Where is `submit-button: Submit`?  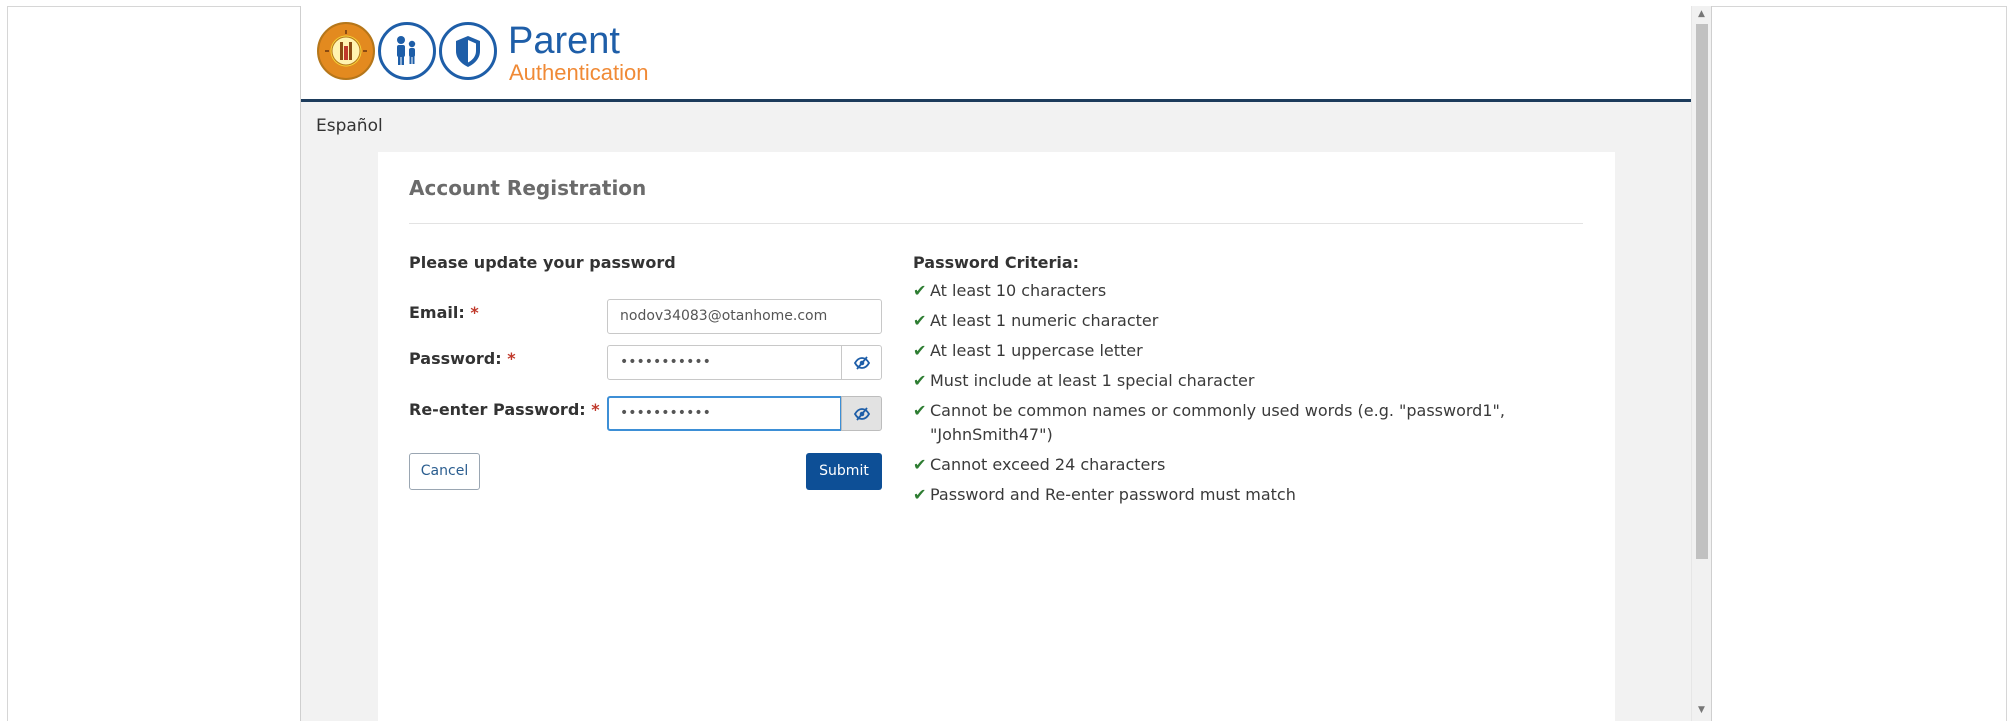
submit-button: Submit is located at coordinates (844, 471).